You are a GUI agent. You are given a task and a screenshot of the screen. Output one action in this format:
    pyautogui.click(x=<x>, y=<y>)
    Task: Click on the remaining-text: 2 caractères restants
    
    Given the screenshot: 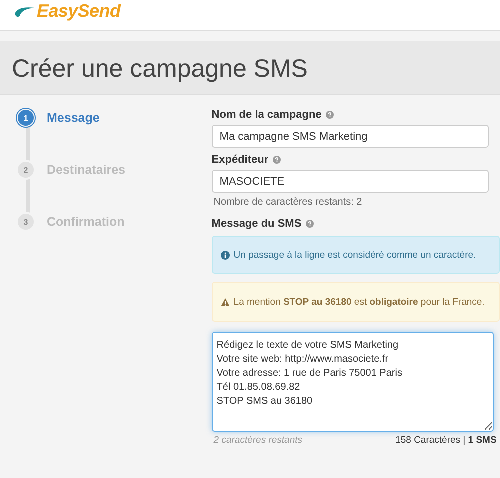 What is the action you would take?
    pyautogui.click(x=257, y=440)
    